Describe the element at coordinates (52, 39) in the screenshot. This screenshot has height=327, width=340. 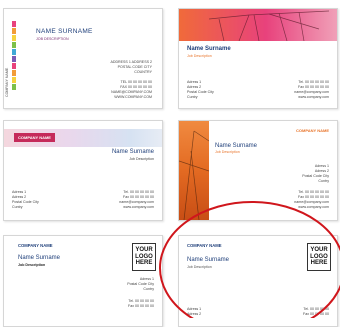
I see `card-job: JOB DESCRIPTION` at that location.